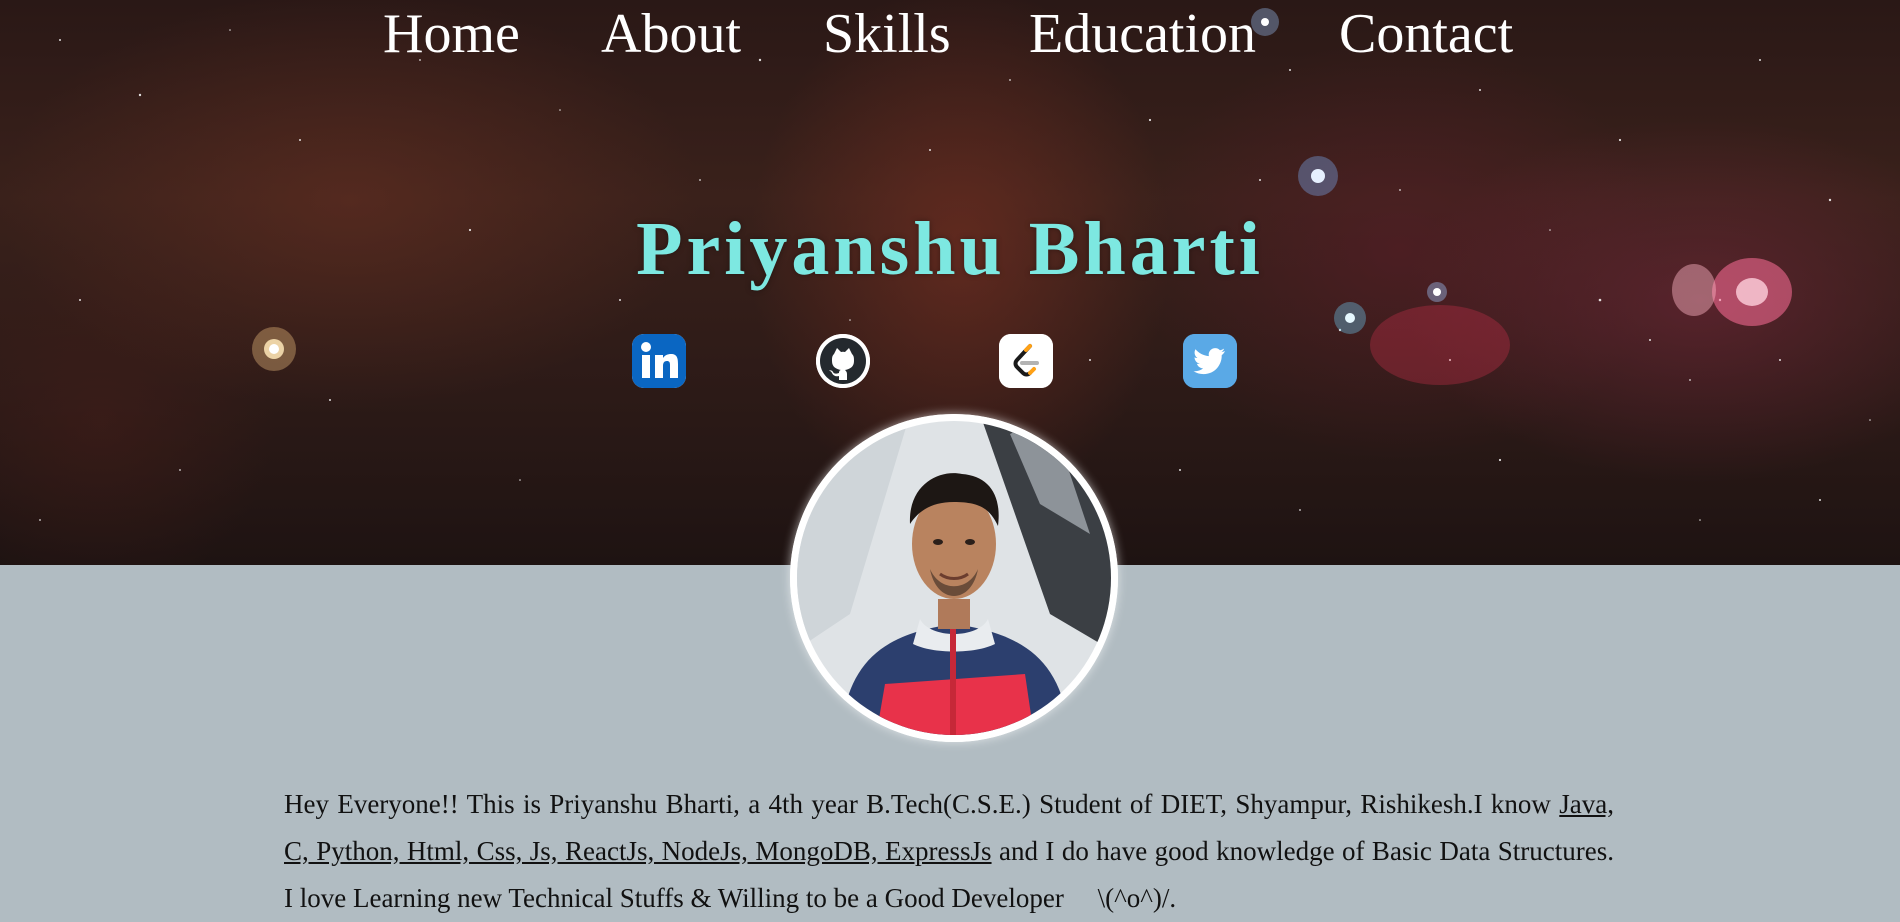 Image resolution: width=1900 pixels, height=922 pixels. What do you see at coordinates (887, 34) in the screenshot?
I see `nav-skills-link: Skills` at bounding box center [887, 34].